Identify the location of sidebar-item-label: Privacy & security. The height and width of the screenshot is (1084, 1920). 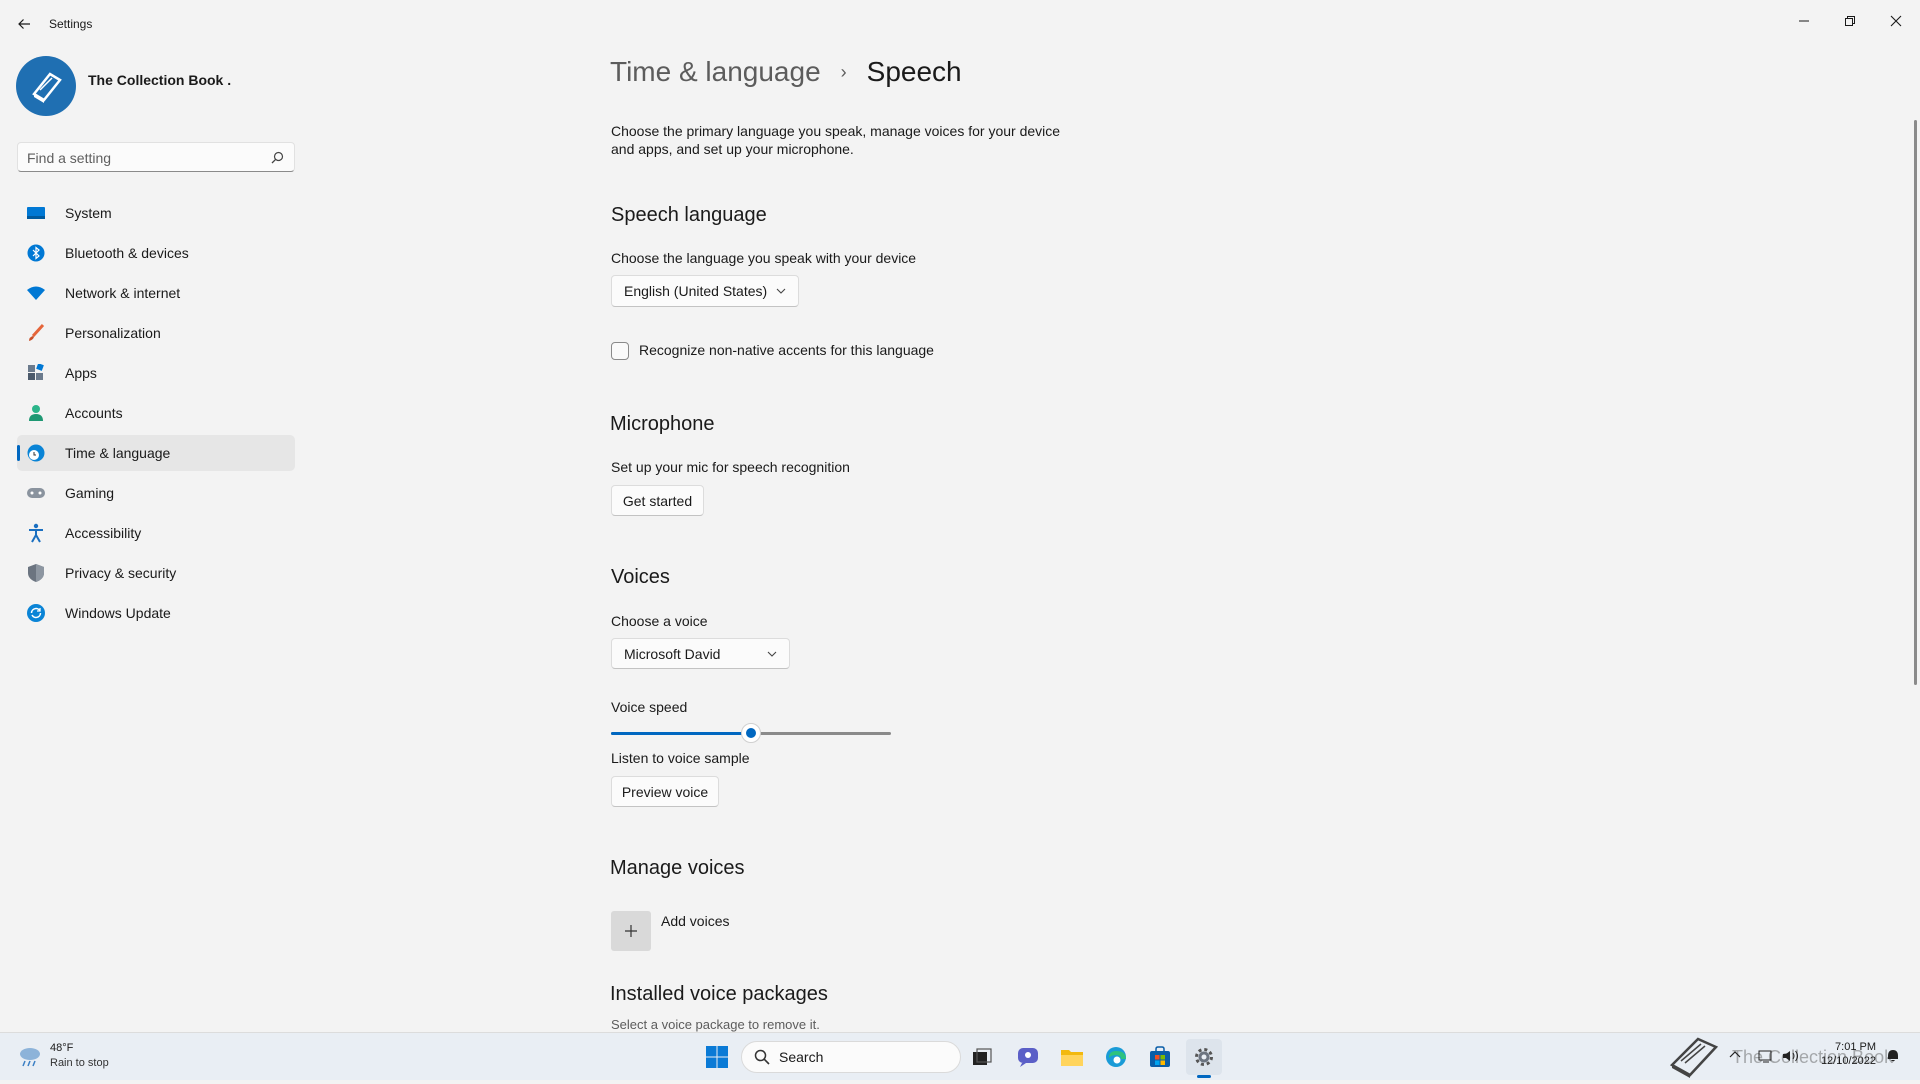
(121, 573).